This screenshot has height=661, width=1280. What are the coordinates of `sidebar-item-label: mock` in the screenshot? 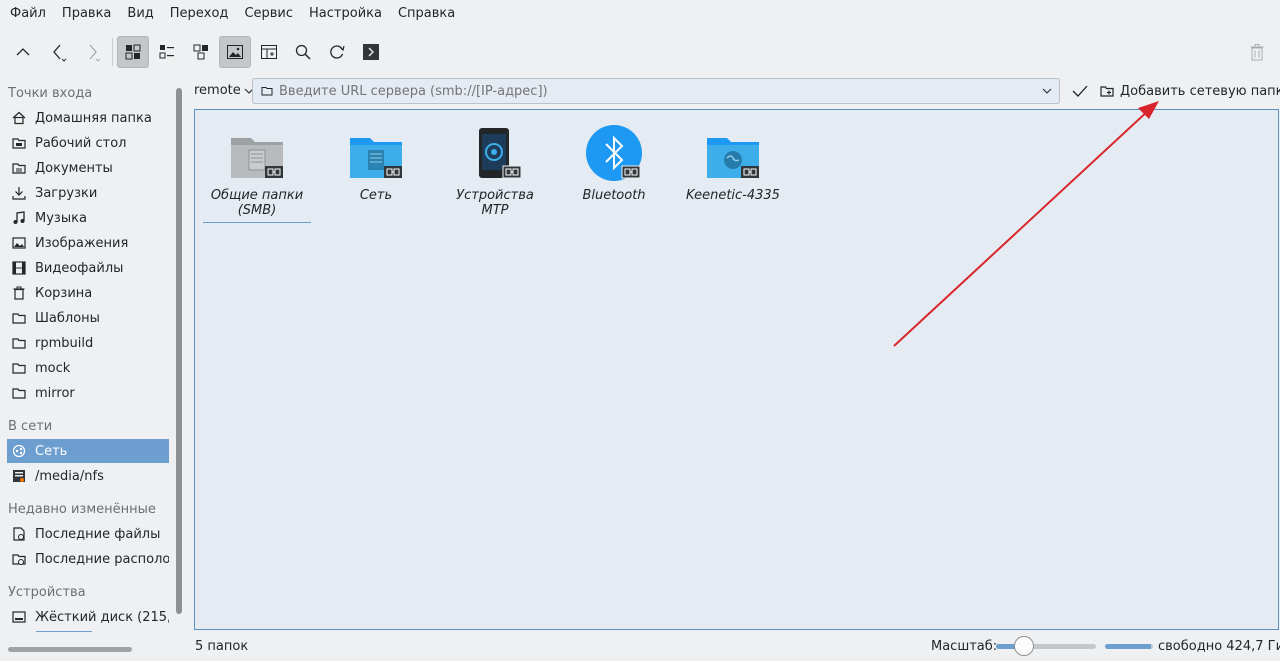 It's located at (53, 368).